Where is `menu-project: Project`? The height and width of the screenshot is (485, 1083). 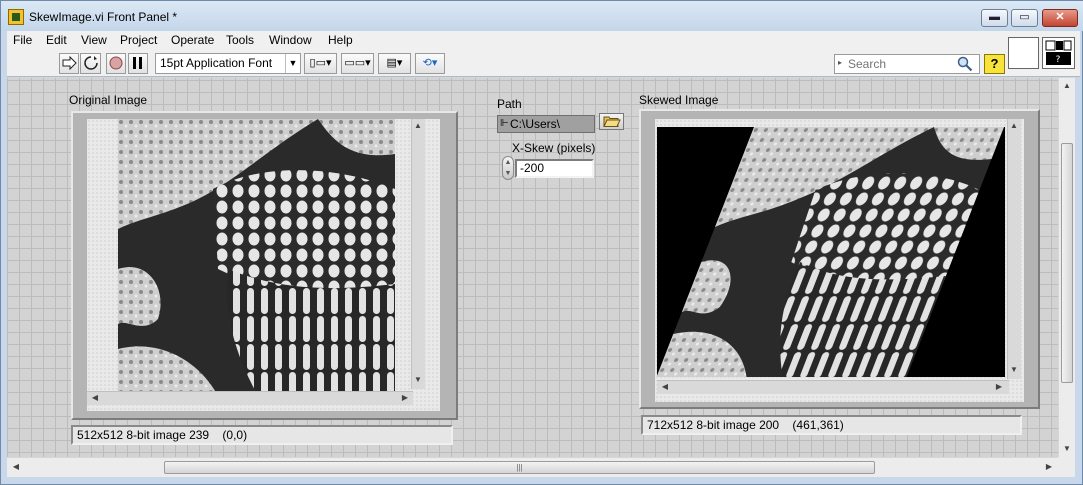 menu-project: Project is located at coordinates (138, 40).